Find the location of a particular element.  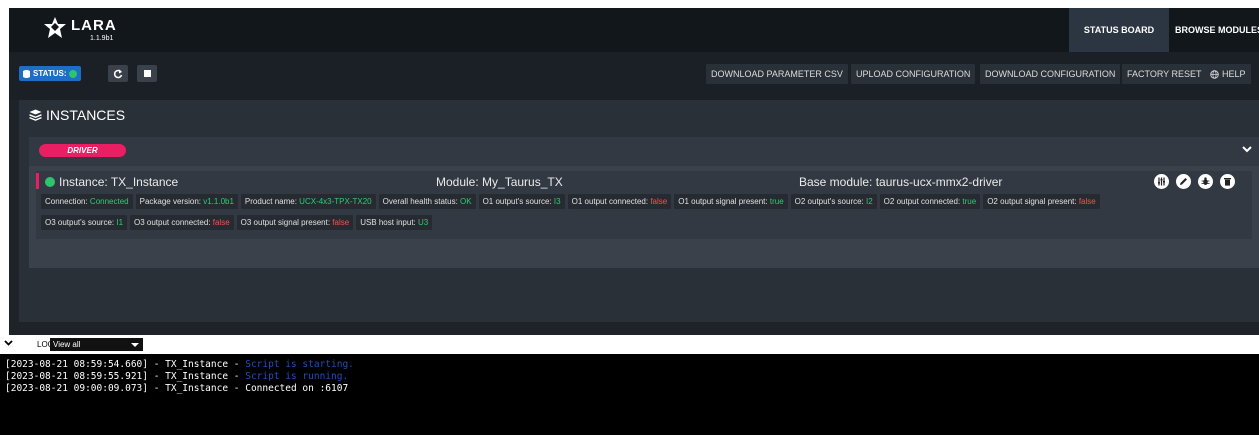

top-navbar: LARA 1.1.9b1 STATUS BOARD BROWSE MODULES is located at coordinates (634, 30).